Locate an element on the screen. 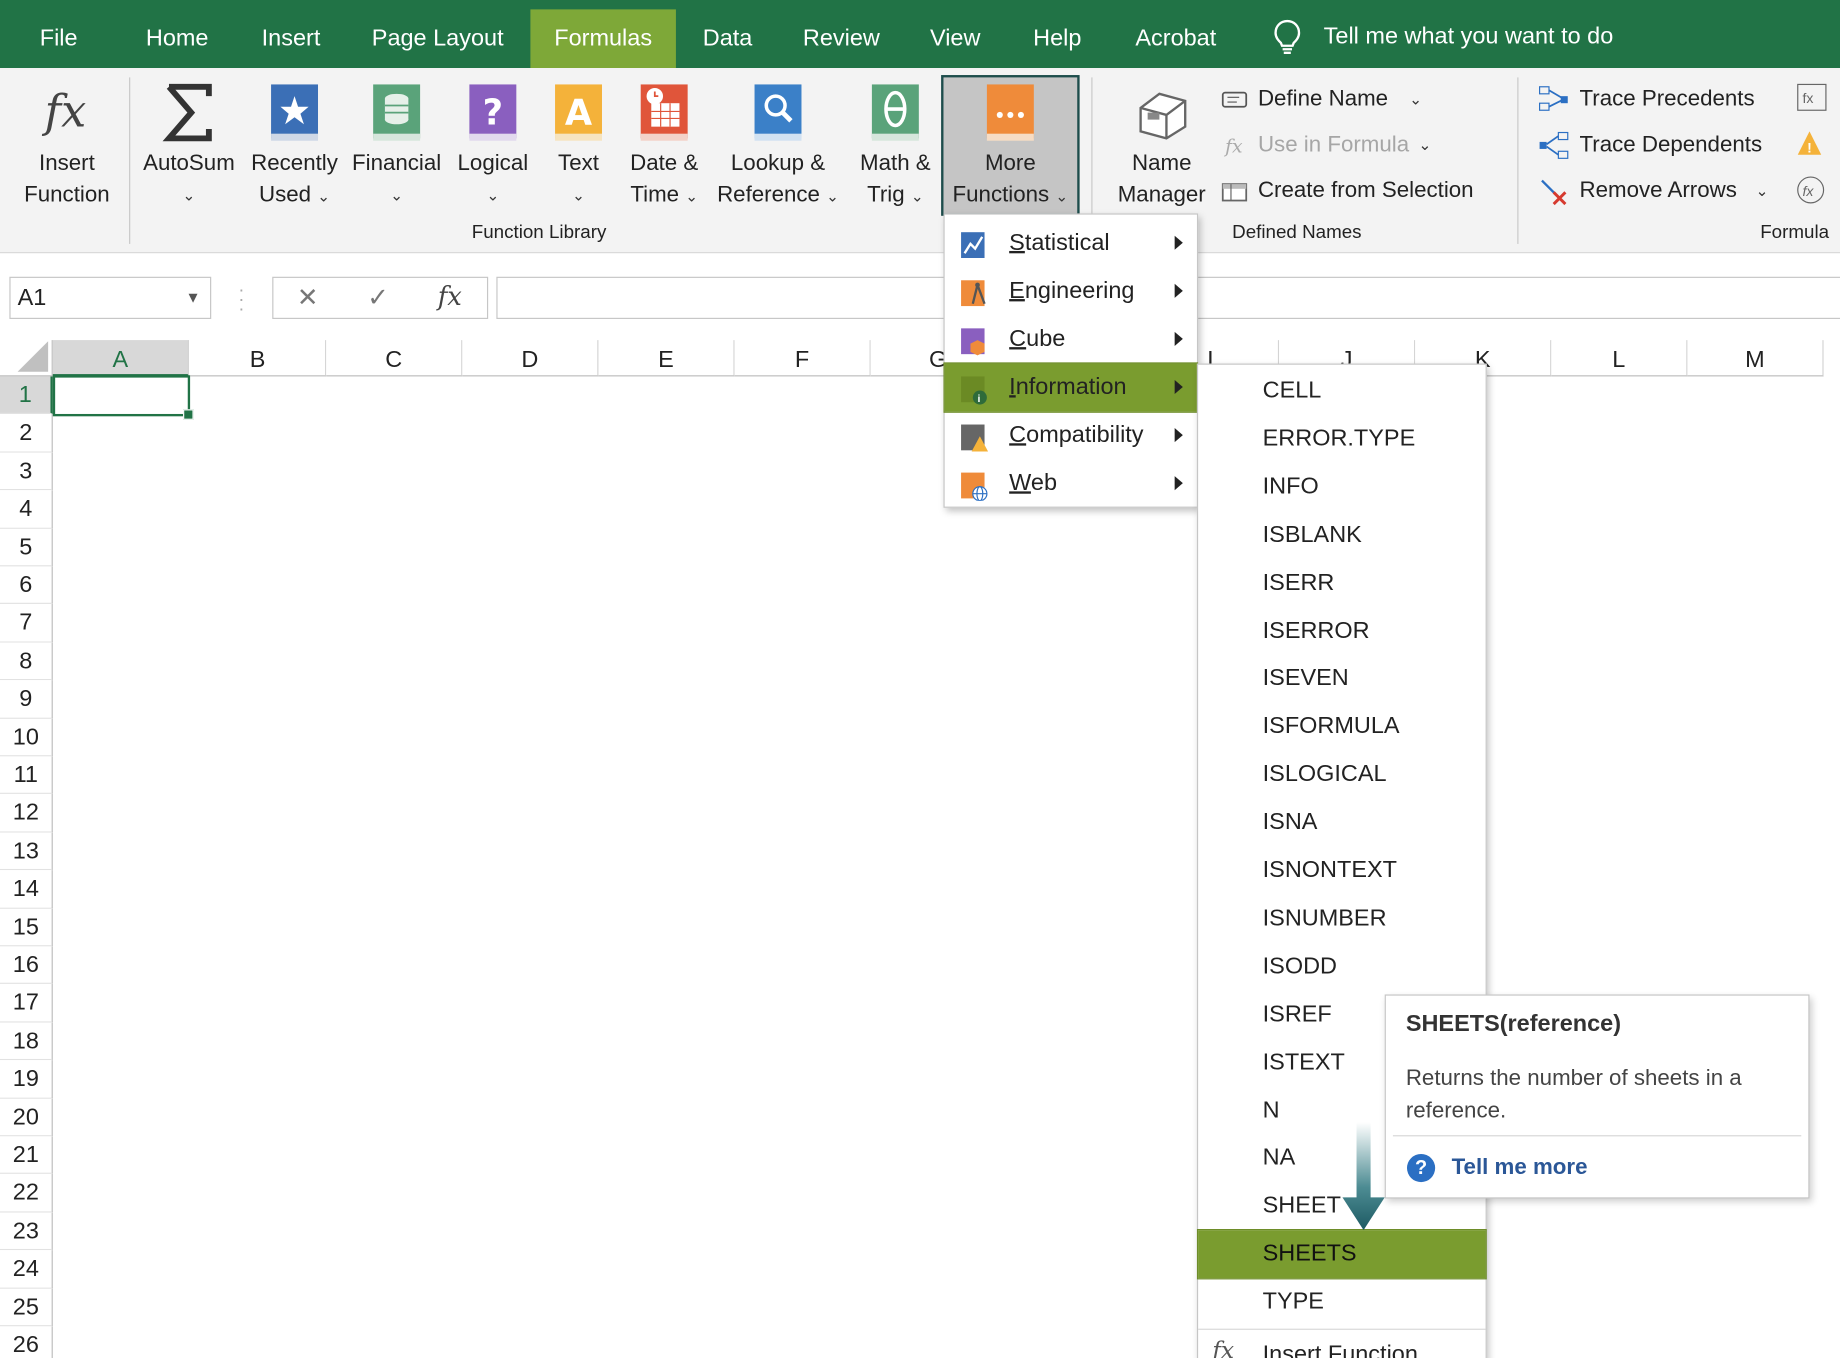 This screenshot has width=1840, height=1358. function-item-iserror: ISERROR is located at coordinates (1342, 631).